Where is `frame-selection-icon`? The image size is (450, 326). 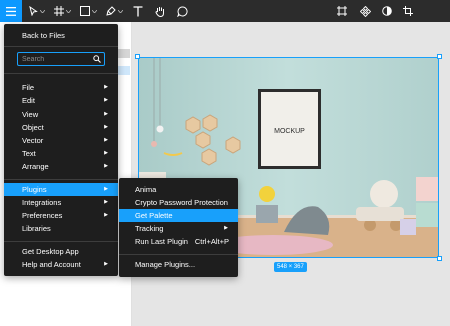
frame-selection-icon is located at coordinates (342, 11).